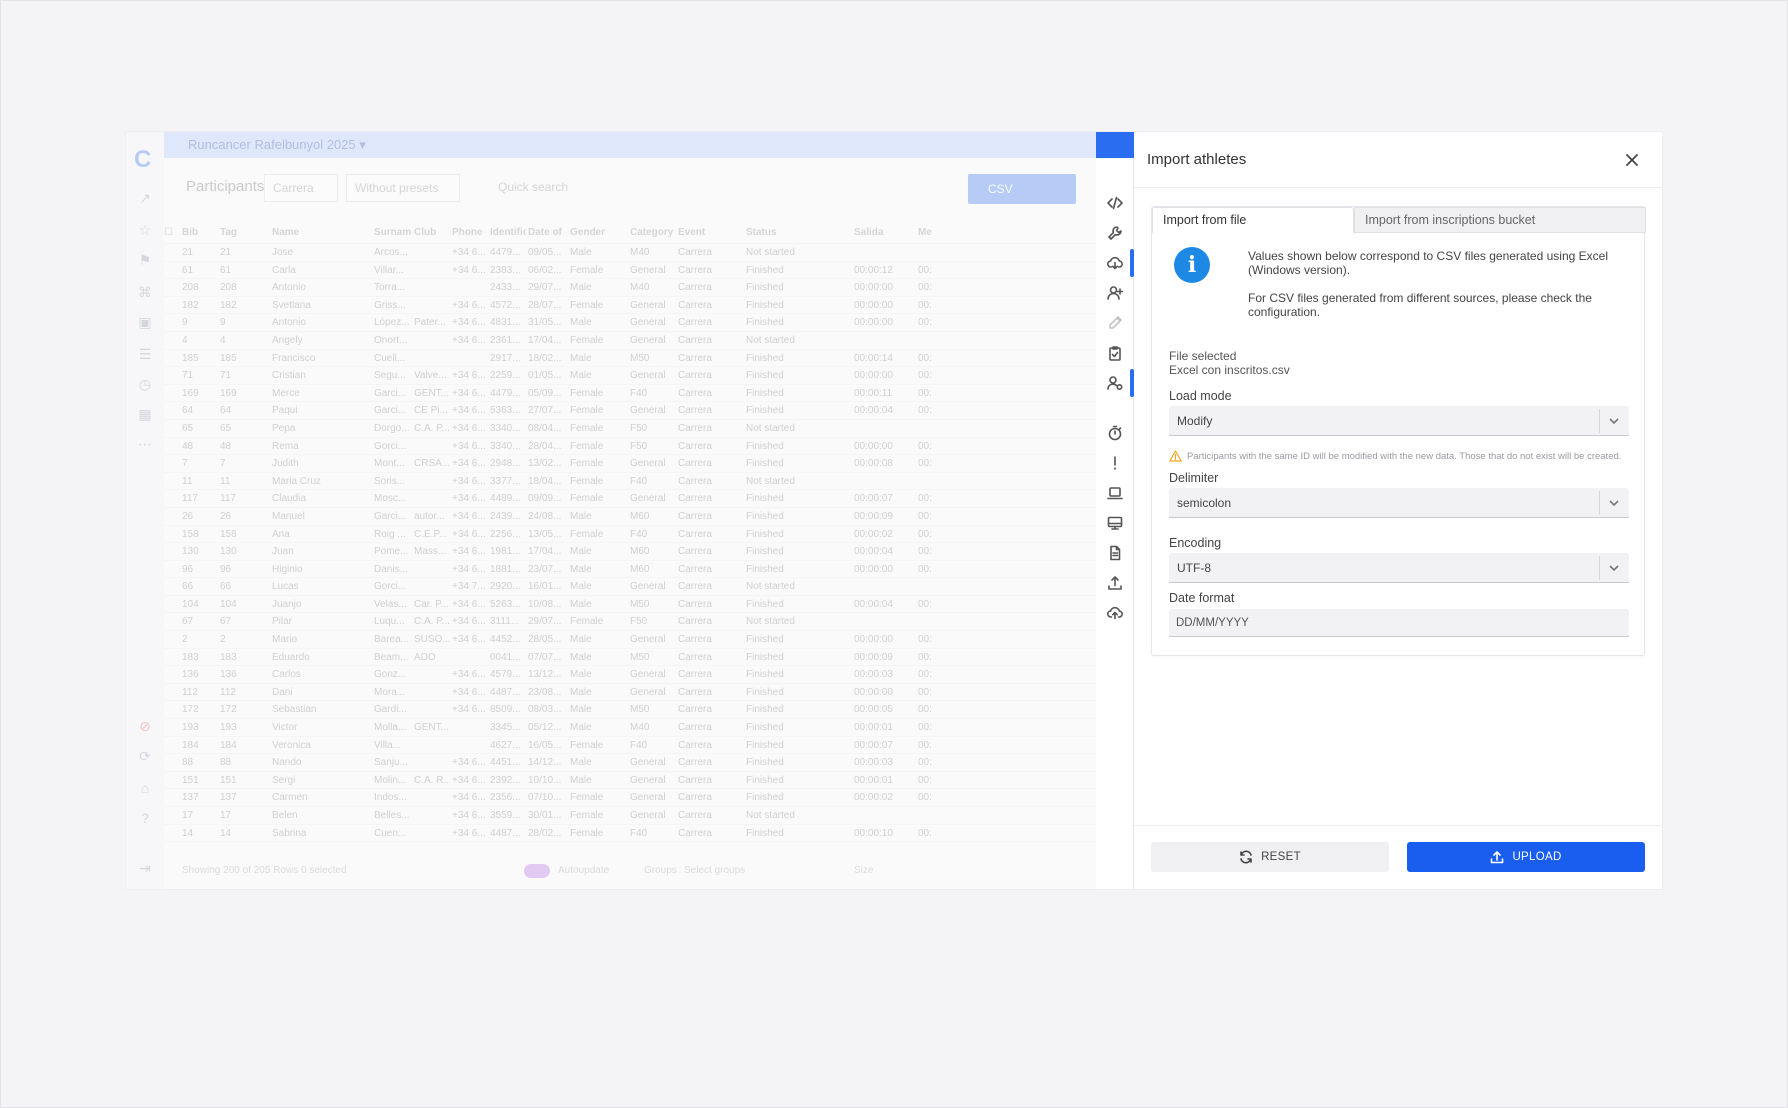 The width and height of the screenshot is (1788, 1108). What do you see at coordinates (653, 232) in the screenshot?
I see `column-header: Category` at bounding box center [653, 232].